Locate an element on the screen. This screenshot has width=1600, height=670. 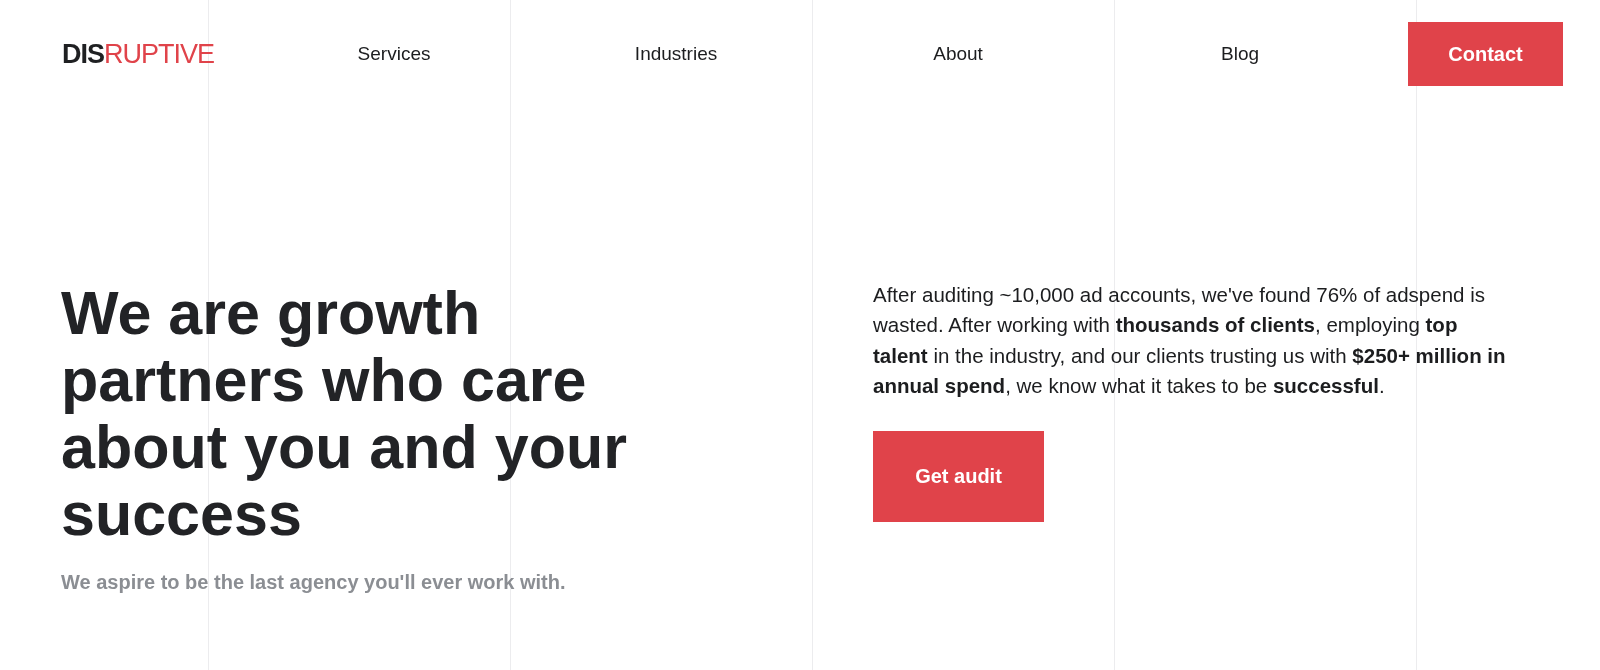
get-audit-button: Get audit is located at coordinates (958, 476).